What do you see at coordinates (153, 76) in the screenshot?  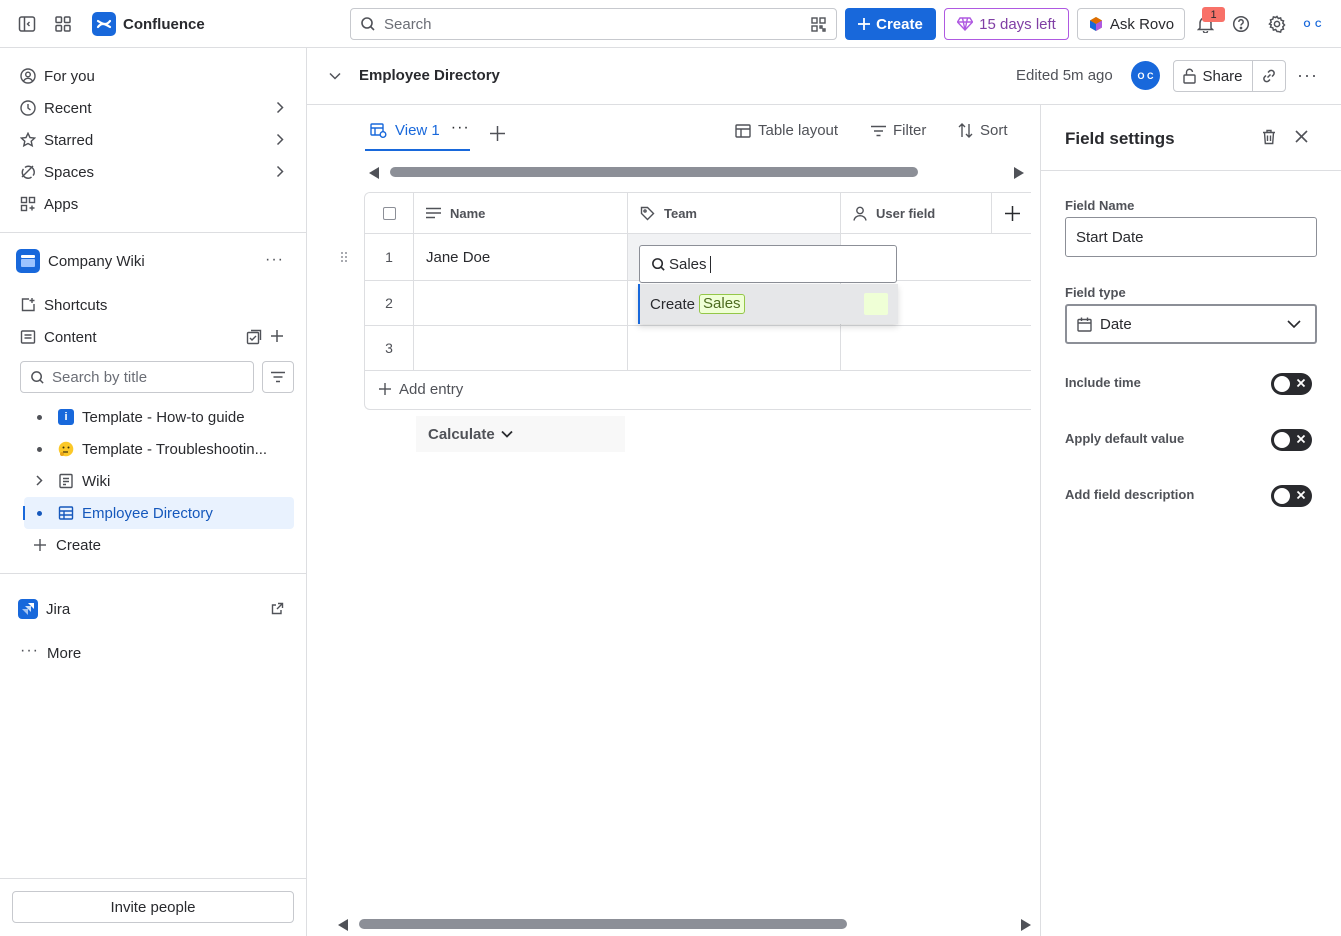 I see `sidebar-item-for-you: For you` at bounding box center [153, 76].